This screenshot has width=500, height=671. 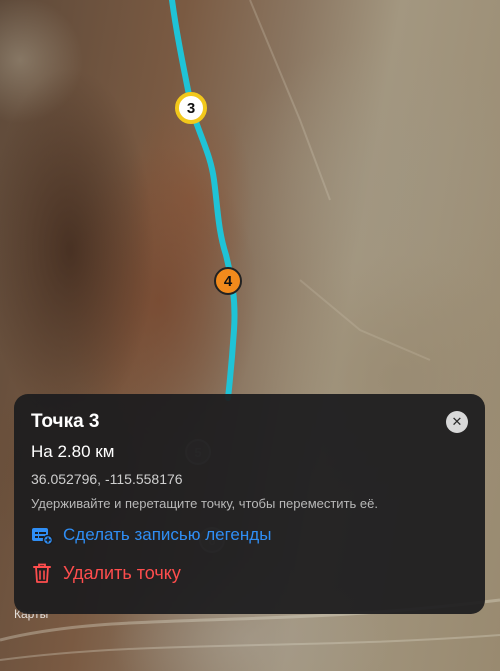 What do you see at coordinates (249, 479) in the screenshot?
I see `point-coordinates: 36.052796, -115.558176` at bounding box center [249, 479].